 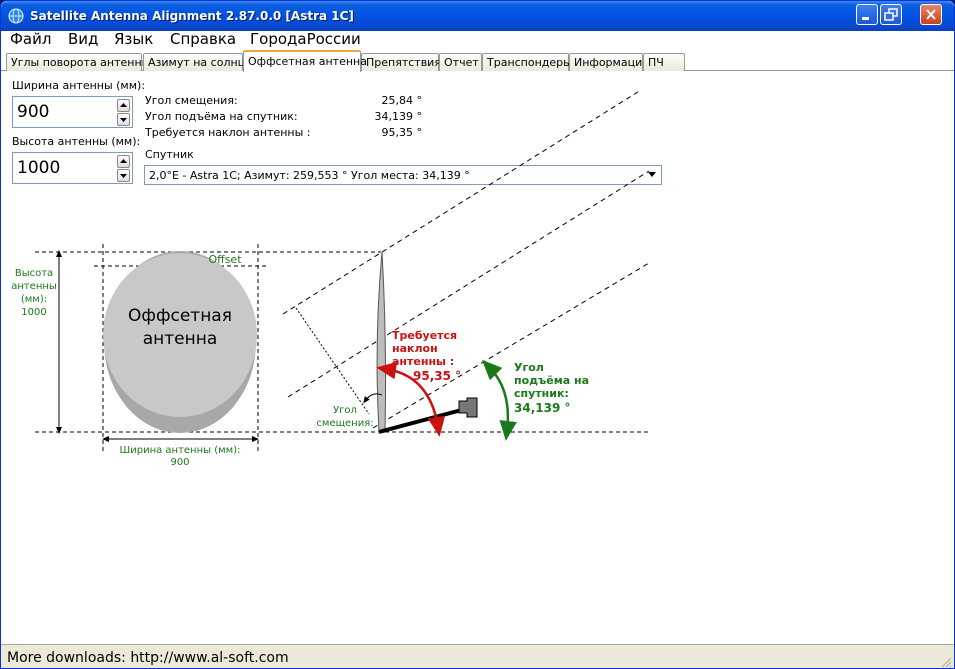 I want to click on maximize-button, so click(x=891, y=14).